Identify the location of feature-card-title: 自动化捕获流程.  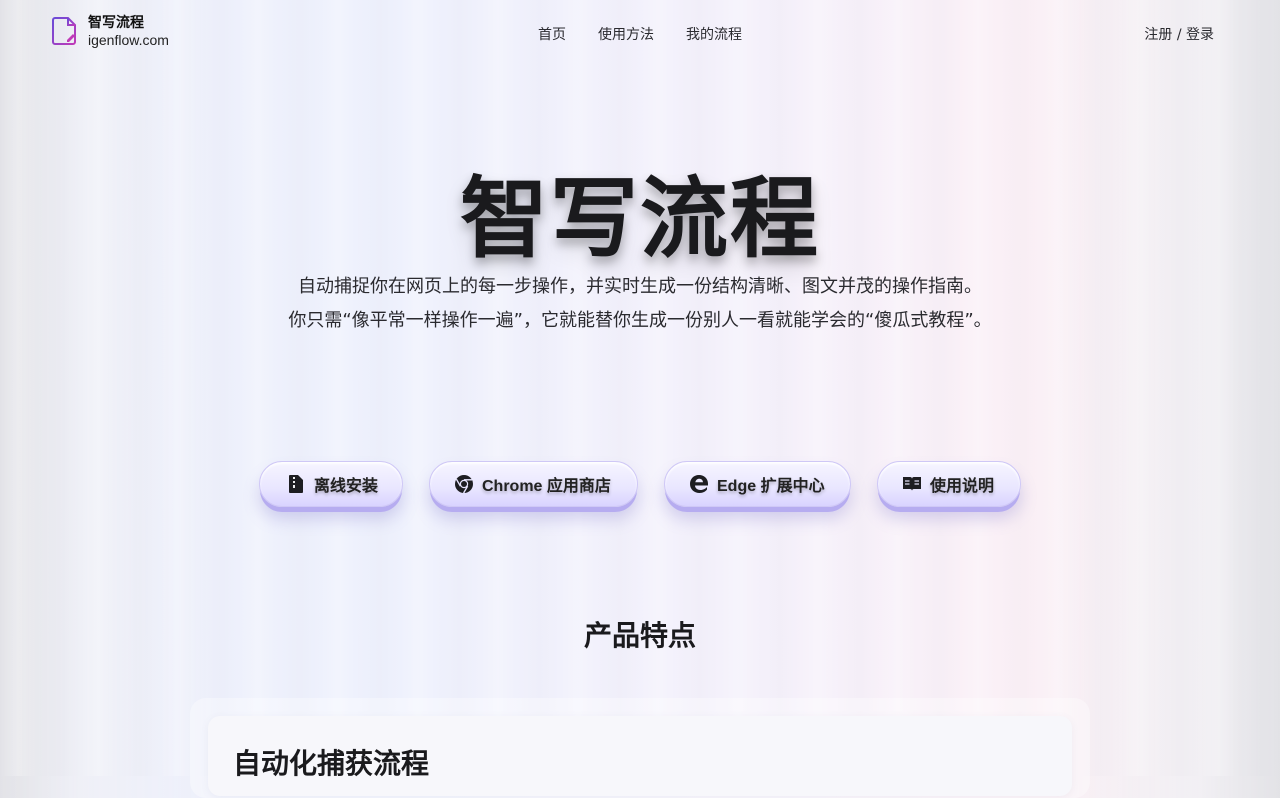
(331, 763).